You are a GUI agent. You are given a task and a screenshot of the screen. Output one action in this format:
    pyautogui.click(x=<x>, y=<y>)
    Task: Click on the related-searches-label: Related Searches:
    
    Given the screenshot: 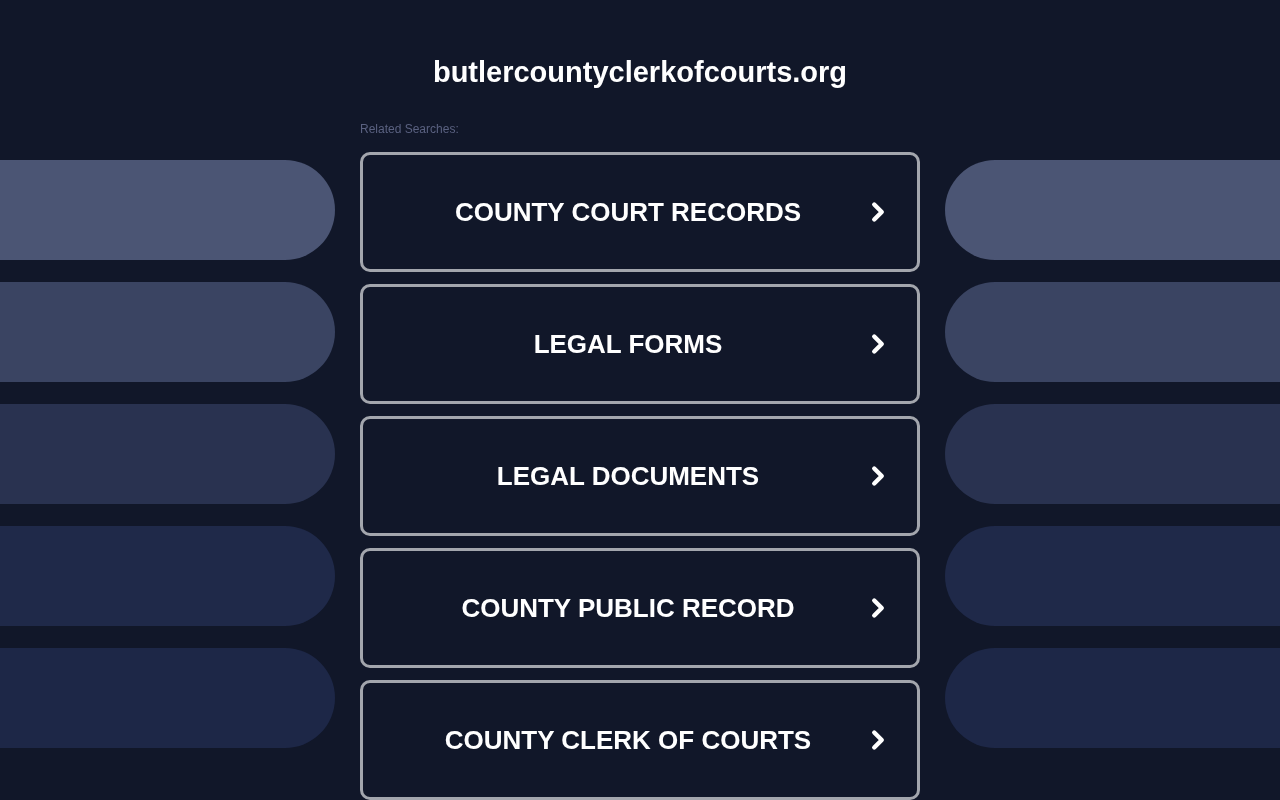 What is the action you would take?
    pyautogui.click(x=409, y=129)
    